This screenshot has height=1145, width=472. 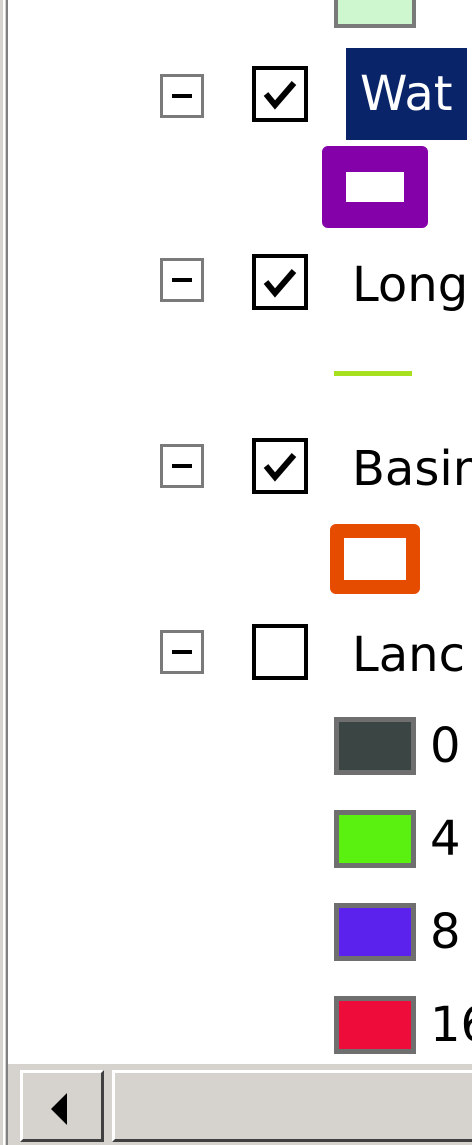 What do you see at coordinates (445, 839) in the screenshot?
I see `legend-label: 4` at bounding box center [445, 839].